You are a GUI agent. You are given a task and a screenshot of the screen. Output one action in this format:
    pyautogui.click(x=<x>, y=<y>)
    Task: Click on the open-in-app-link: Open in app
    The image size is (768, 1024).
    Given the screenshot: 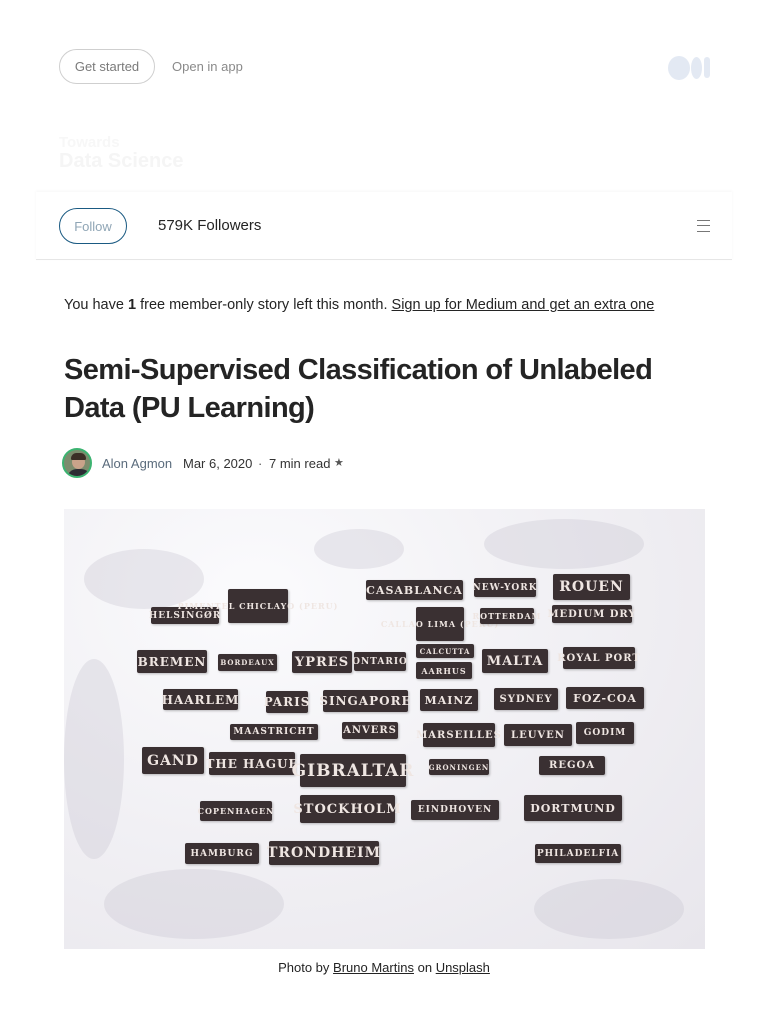 What is the action you would take?
    pyautogui.click(x=207, y=66)
    